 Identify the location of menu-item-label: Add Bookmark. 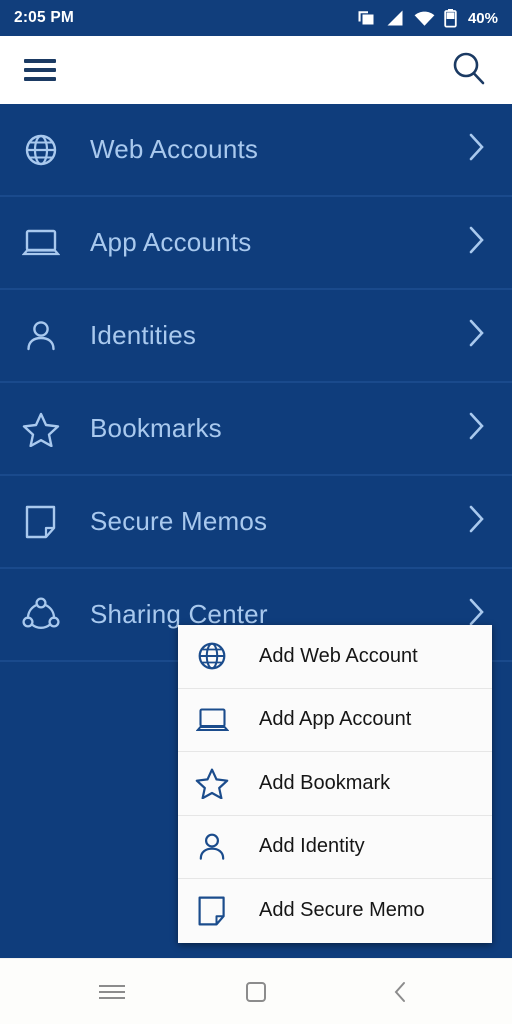
(325, 782).